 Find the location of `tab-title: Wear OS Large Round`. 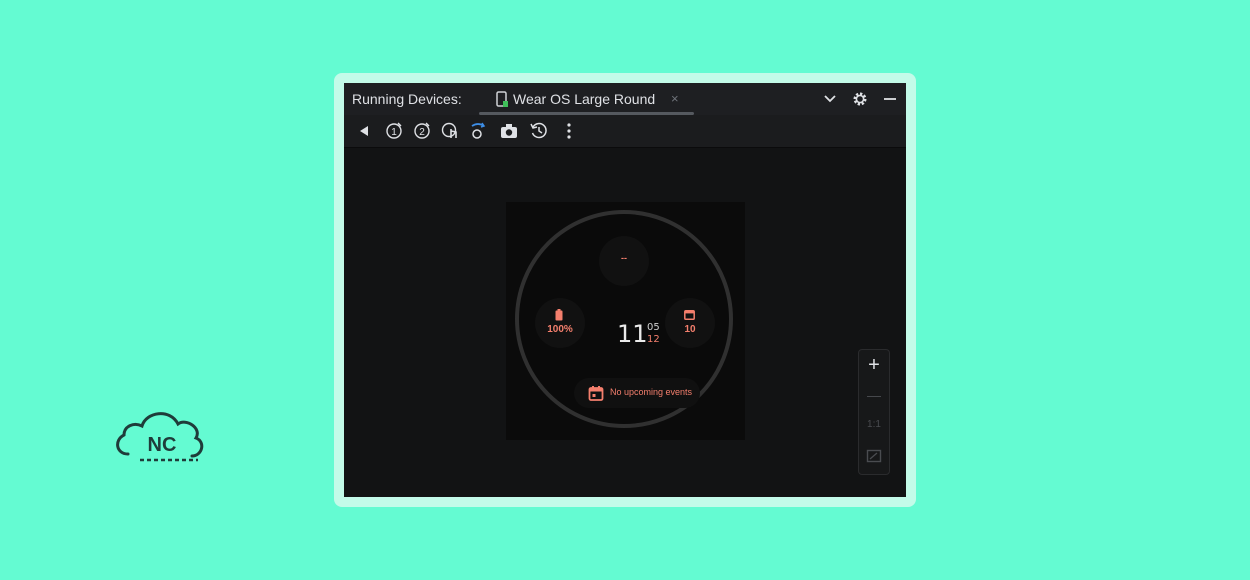

tab-title: Wear OS Large Round is located at coordinates (584, 99).